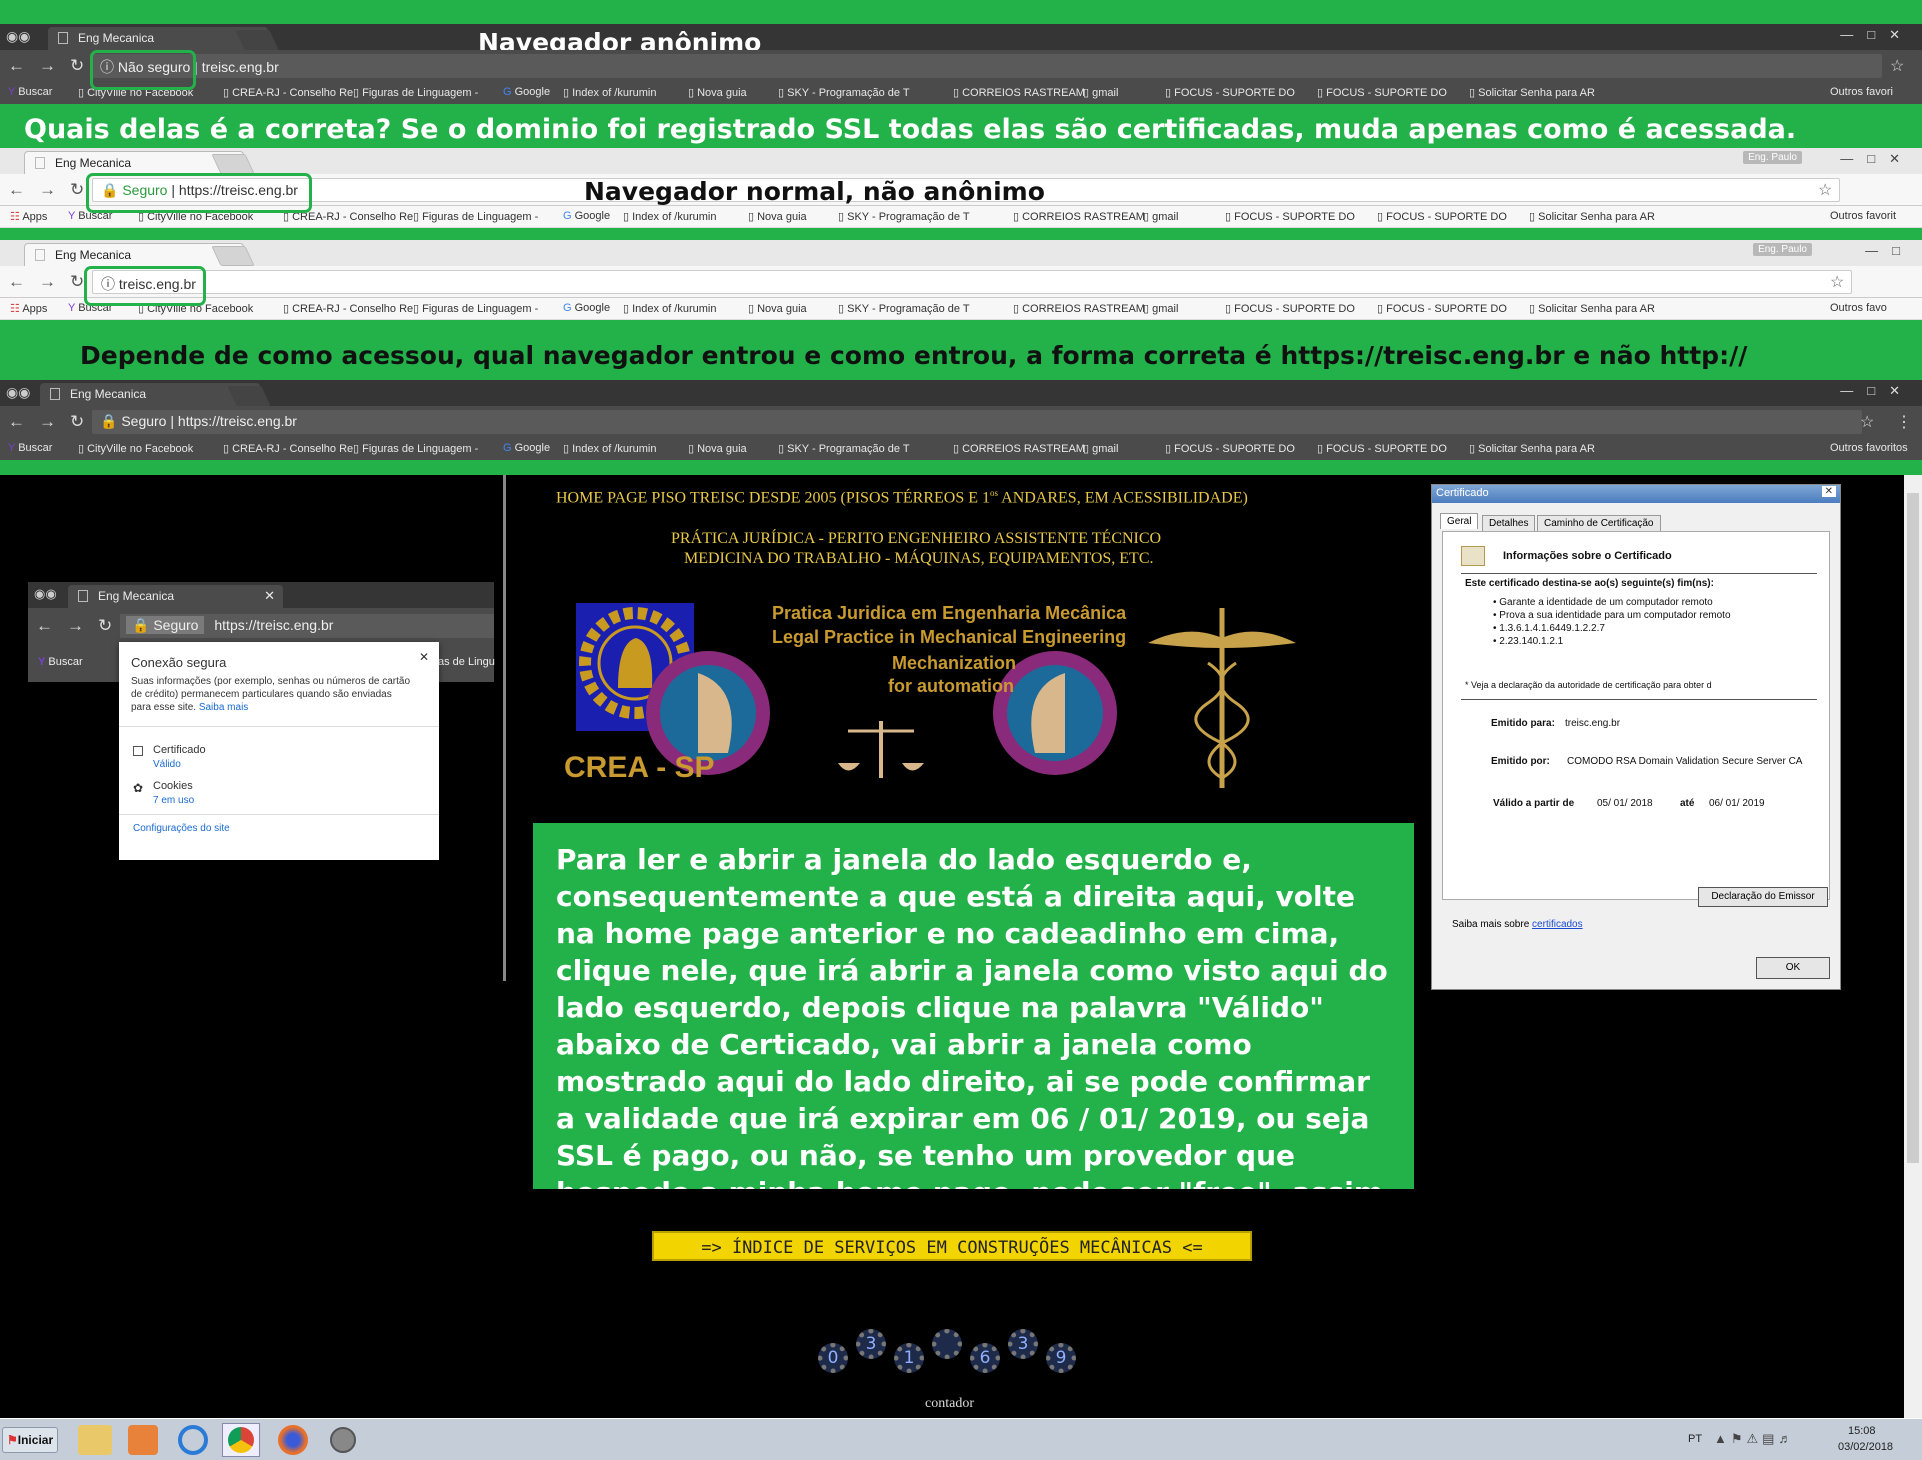 The image size is (1922, 1460). I want to click on site-settings-link: Configurações do site, so click(181, 828).